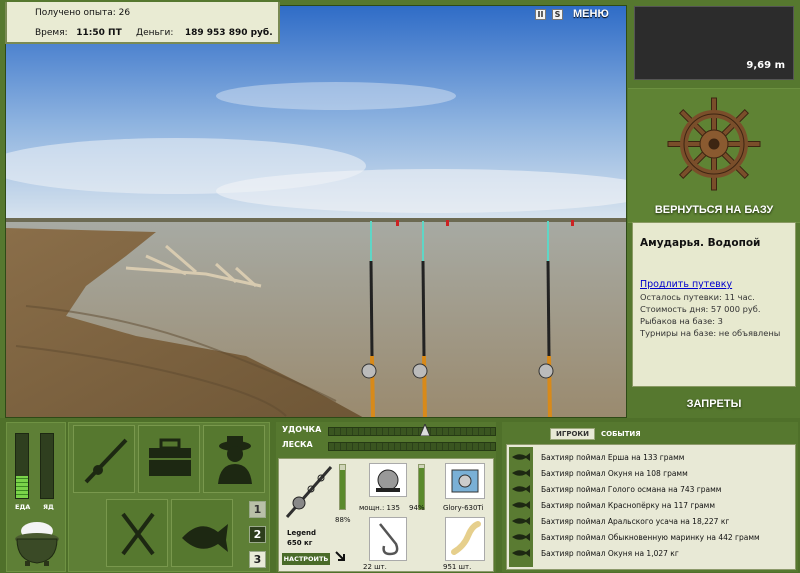  I want to click on tools-panel: 1 2 3, so click(169, 497).